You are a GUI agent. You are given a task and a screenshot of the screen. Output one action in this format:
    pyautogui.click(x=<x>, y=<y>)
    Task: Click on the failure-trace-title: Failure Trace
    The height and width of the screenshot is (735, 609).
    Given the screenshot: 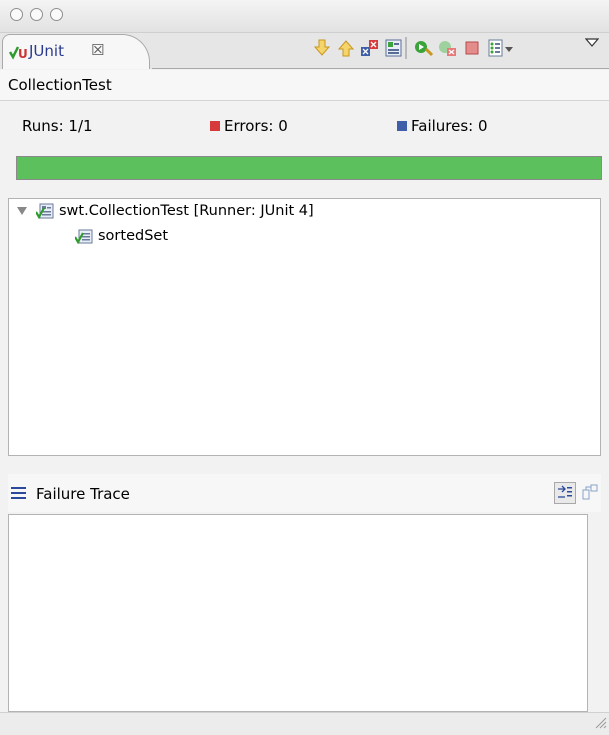 What is the action you would take?
    pyautogui.click(x=83, y=494)
    